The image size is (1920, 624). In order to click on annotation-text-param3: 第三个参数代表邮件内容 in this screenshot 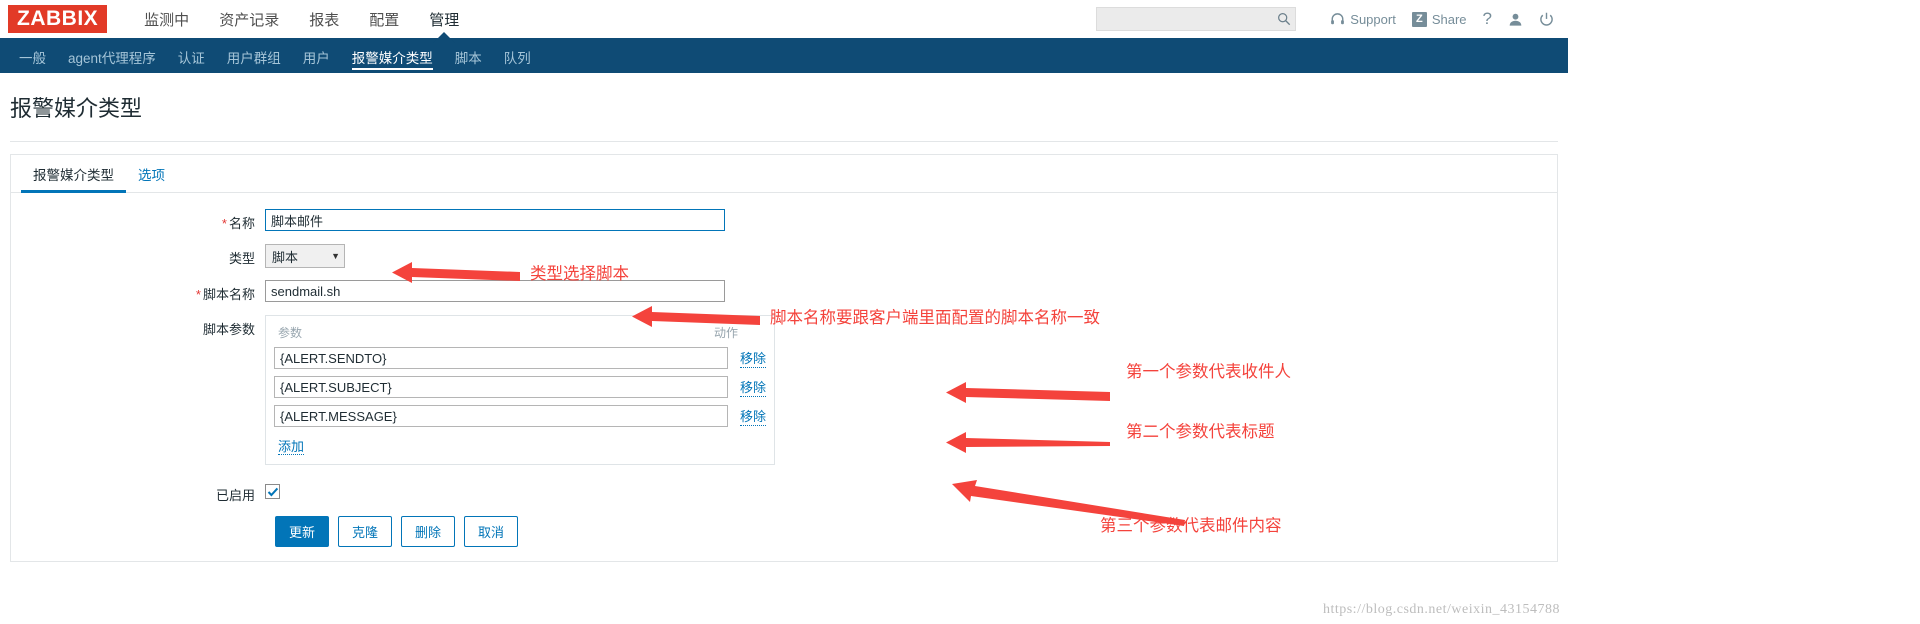, I will do `click(1191, 525)`.